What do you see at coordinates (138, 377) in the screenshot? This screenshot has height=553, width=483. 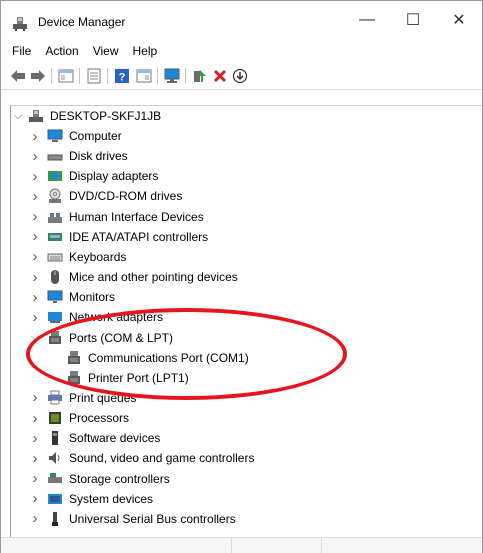 I see `tree-device-label: Printer Port (LPT1)` at bounding box center [138, 377].